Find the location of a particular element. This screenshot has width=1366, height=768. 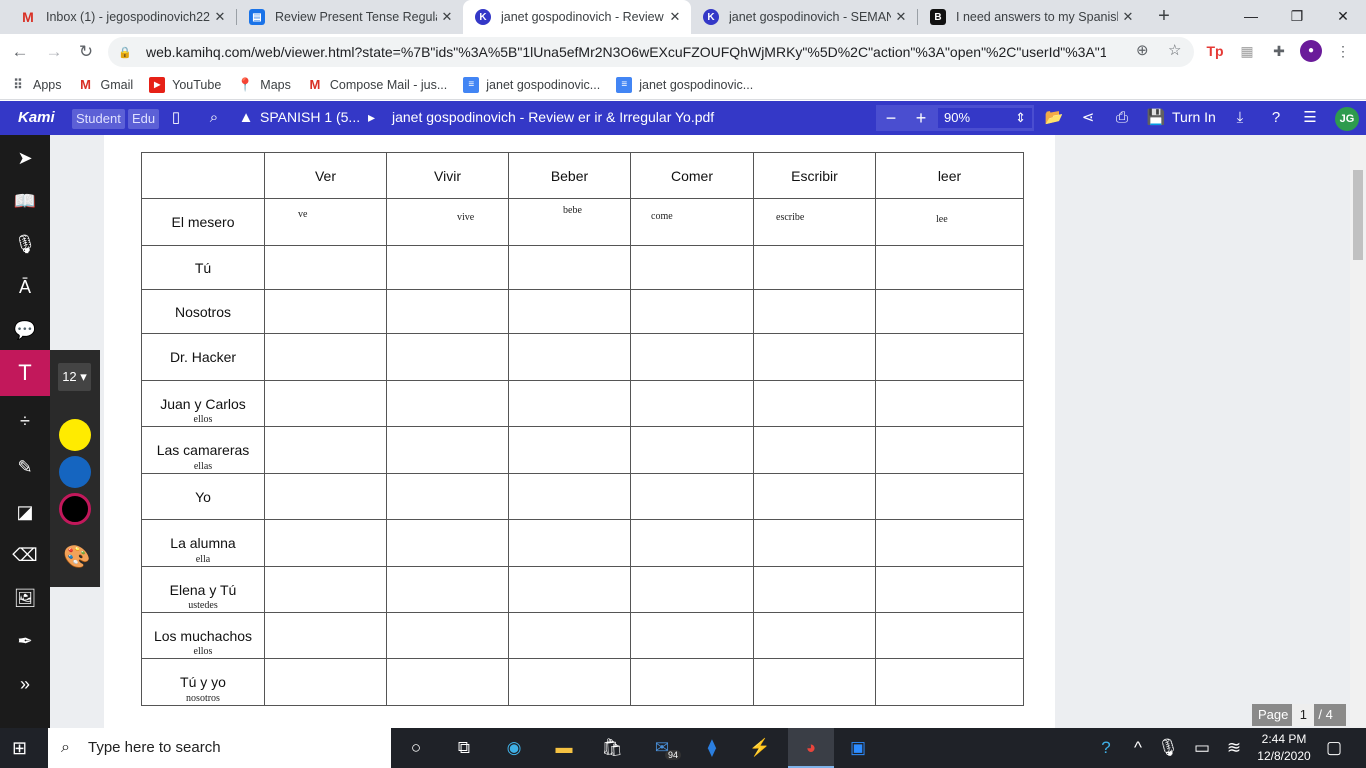

text-tool-icon: T is located at coordinates (25, 373).